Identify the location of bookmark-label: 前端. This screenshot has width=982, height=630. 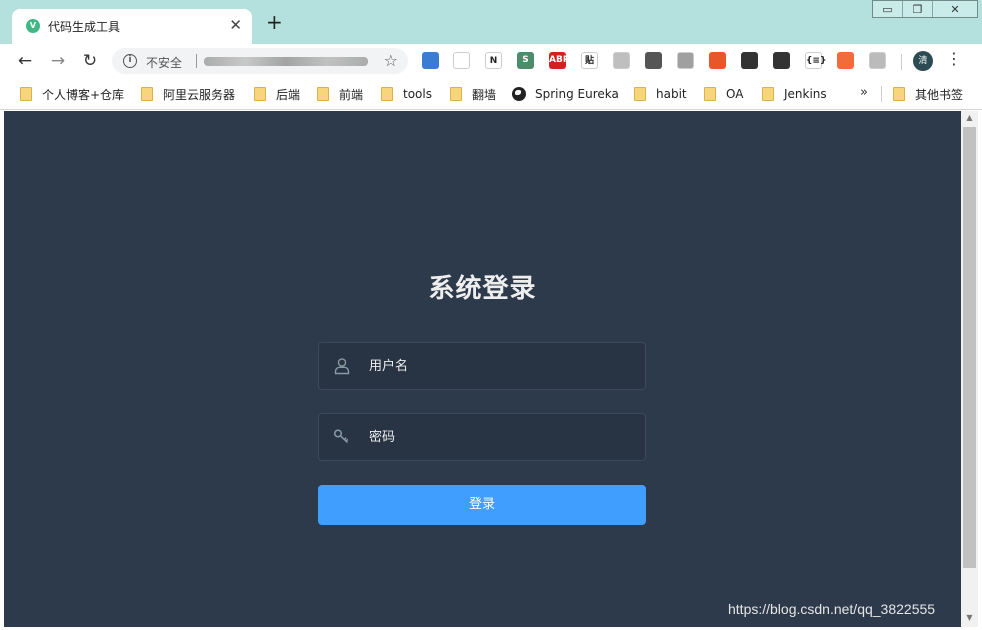
(351, 94).